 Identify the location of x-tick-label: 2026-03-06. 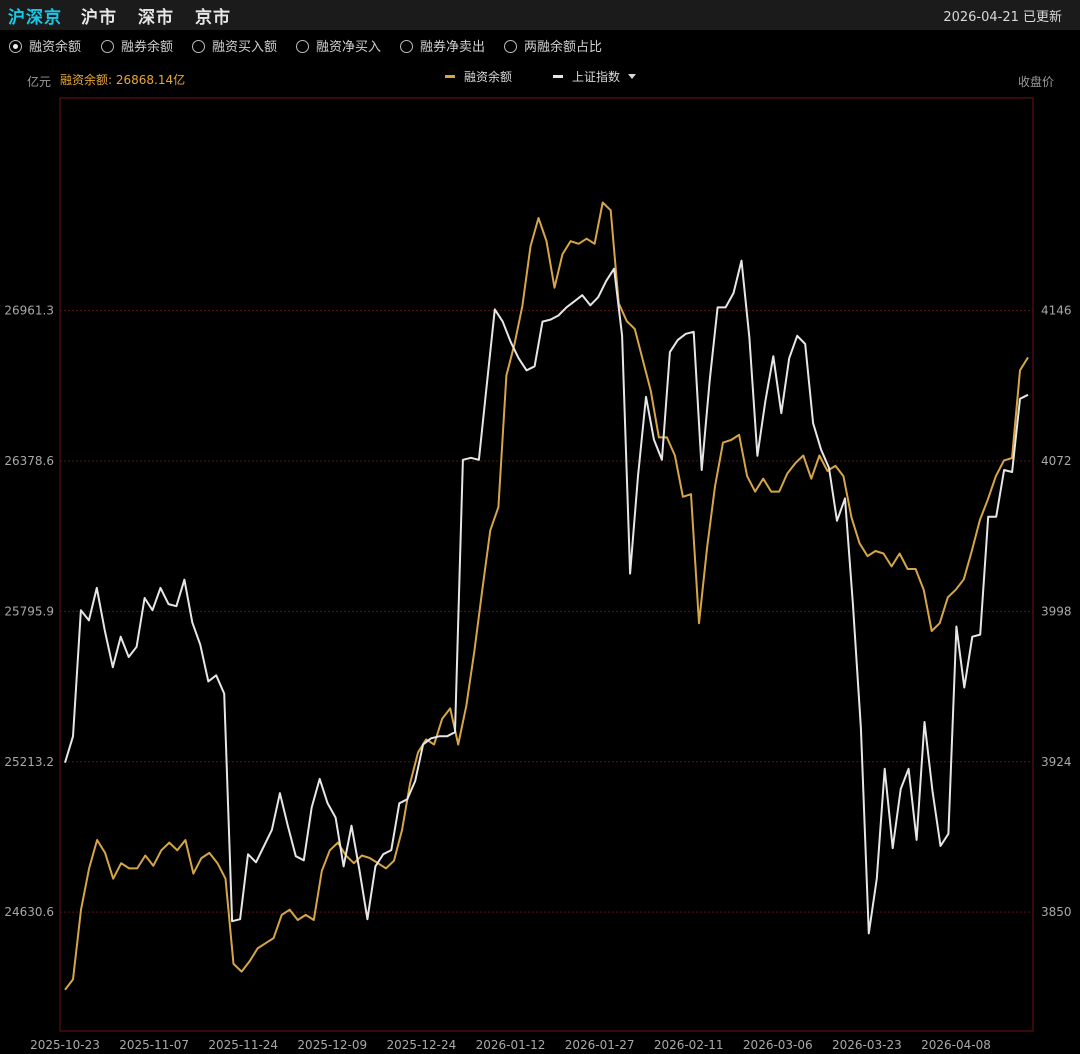
(778, 1045).